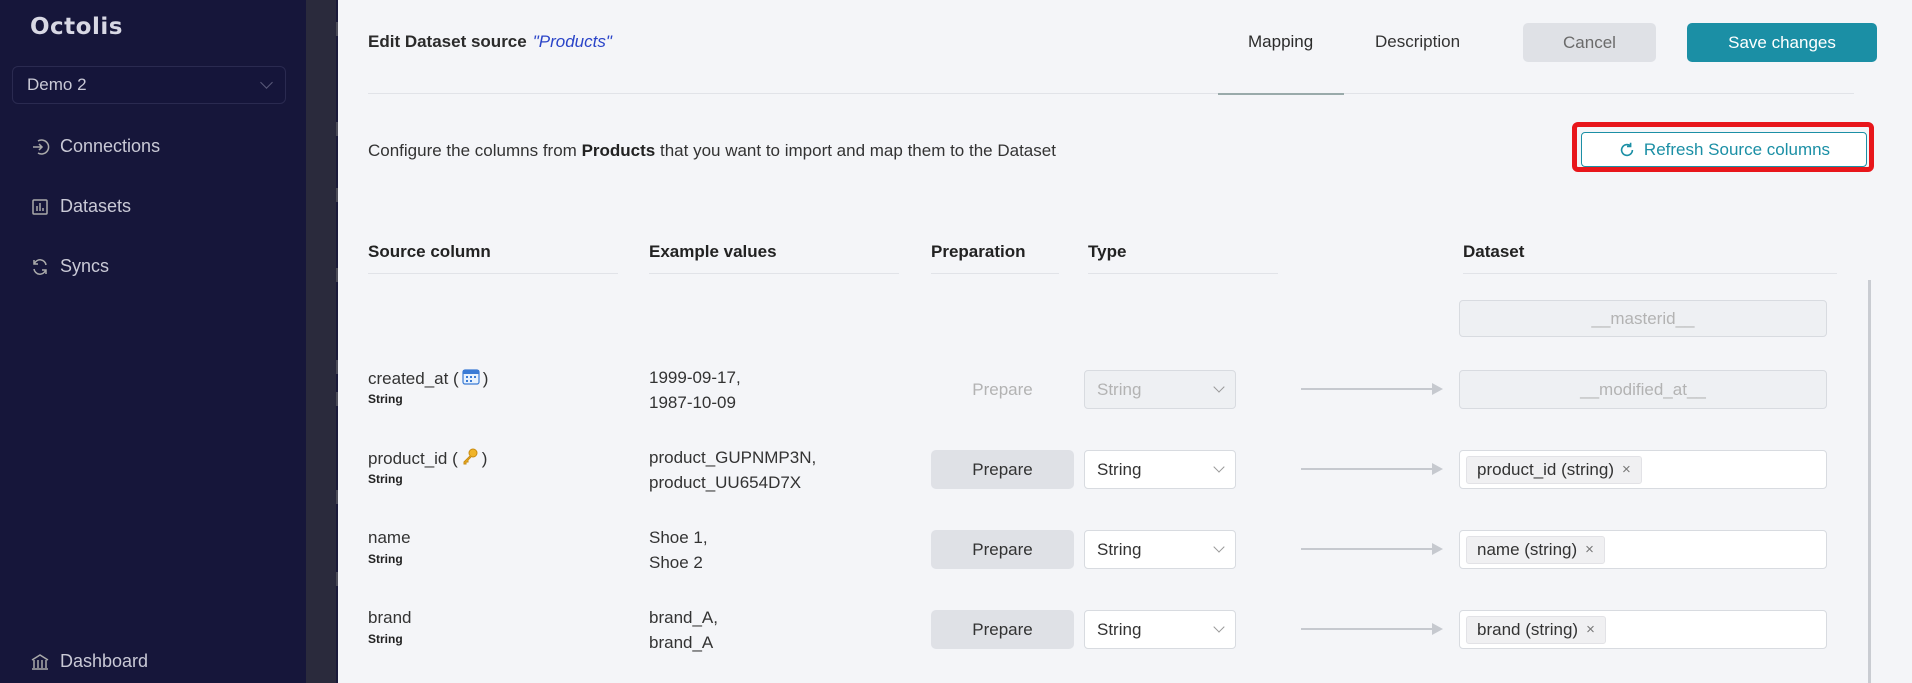 This screenshot has height=683, width=1912. I want to click on sidebar-item-label: Connections, so click(110, 146).